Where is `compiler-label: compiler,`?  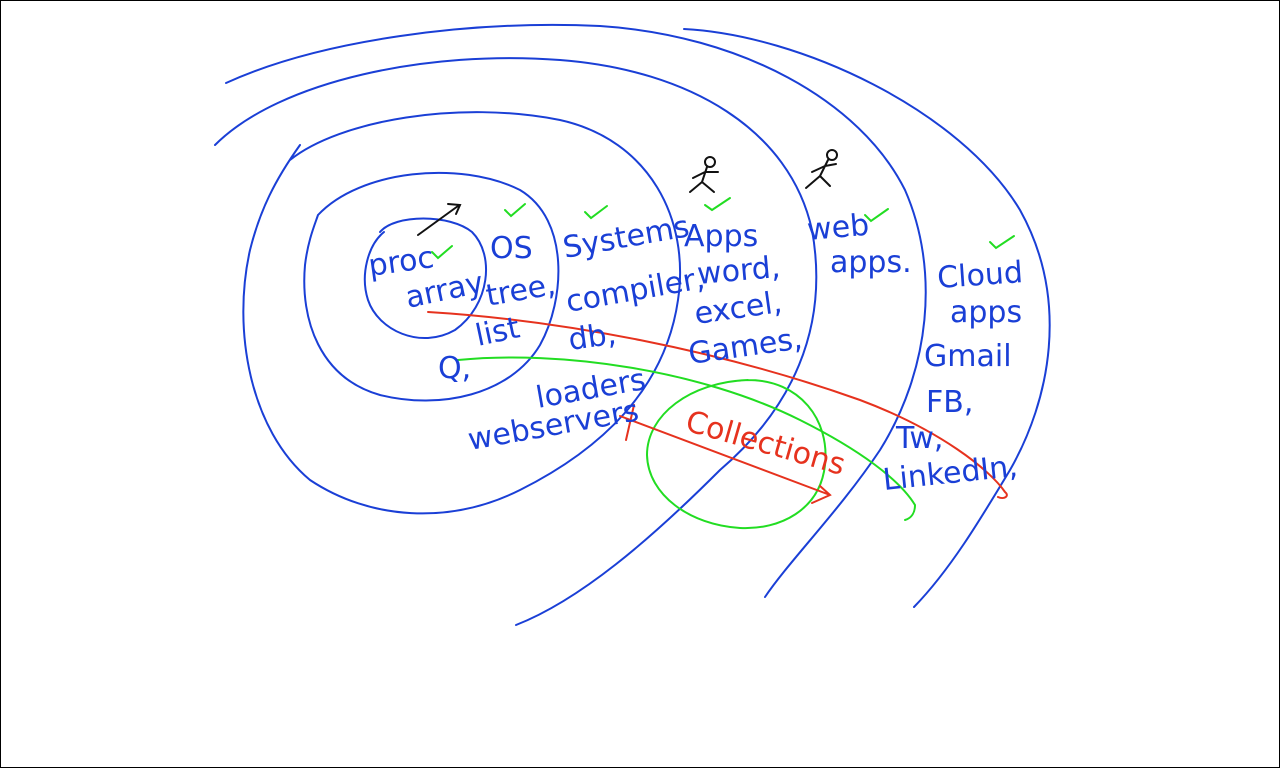 compiler-label: compiler, is located at coordinates (635, 290).